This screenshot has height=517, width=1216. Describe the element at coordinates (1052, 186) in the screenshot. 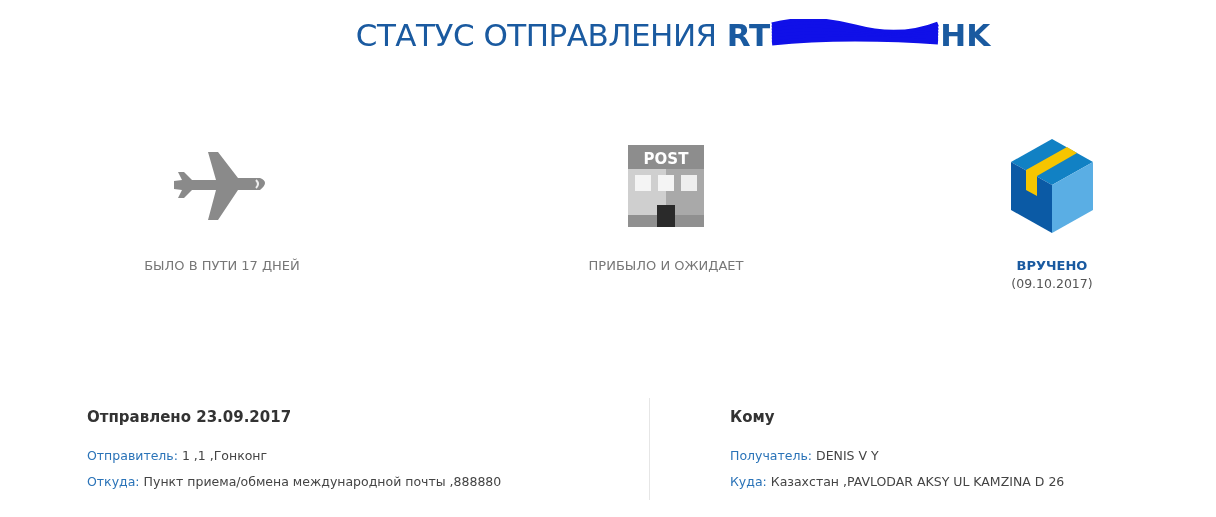

I see `box-icon` at that location.